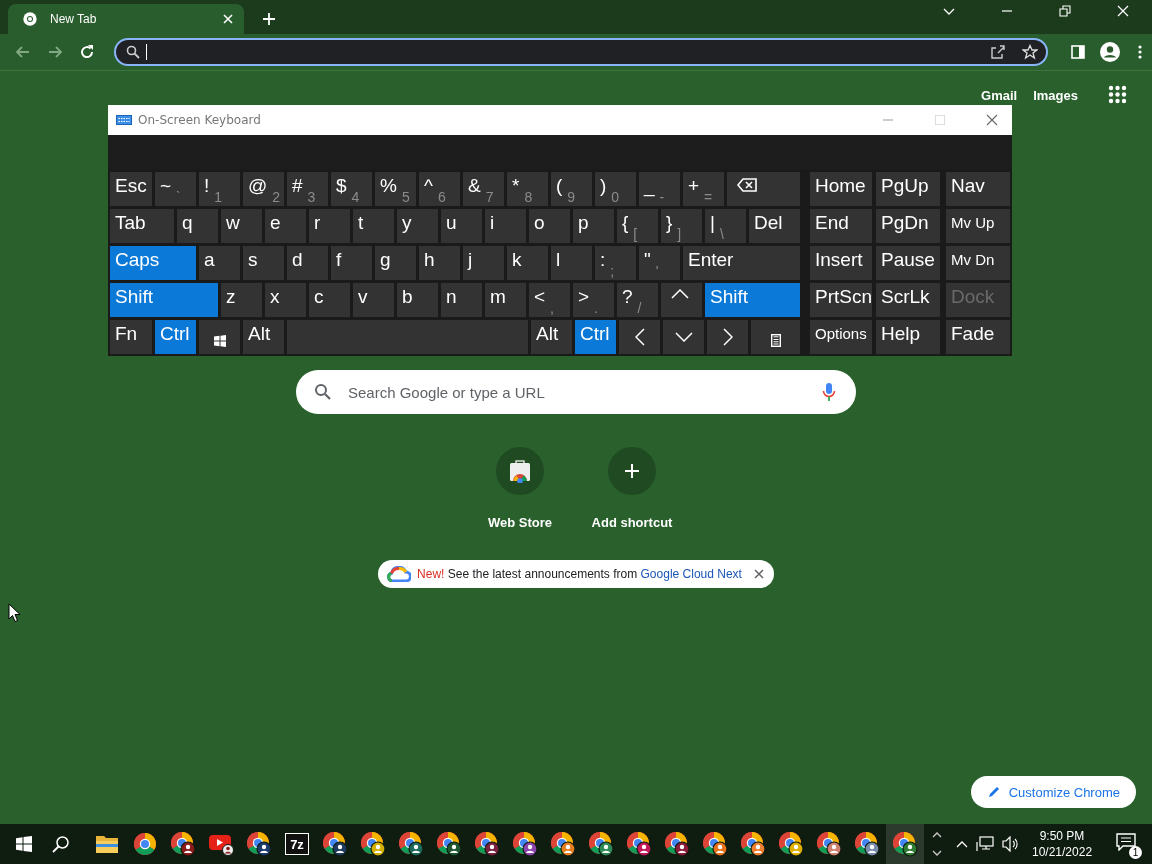 This screenshot has height=864, width=1152. Describe the element at coordinates (841, 189) in the screenshot. I see `keyboard-key: Home` at that location.